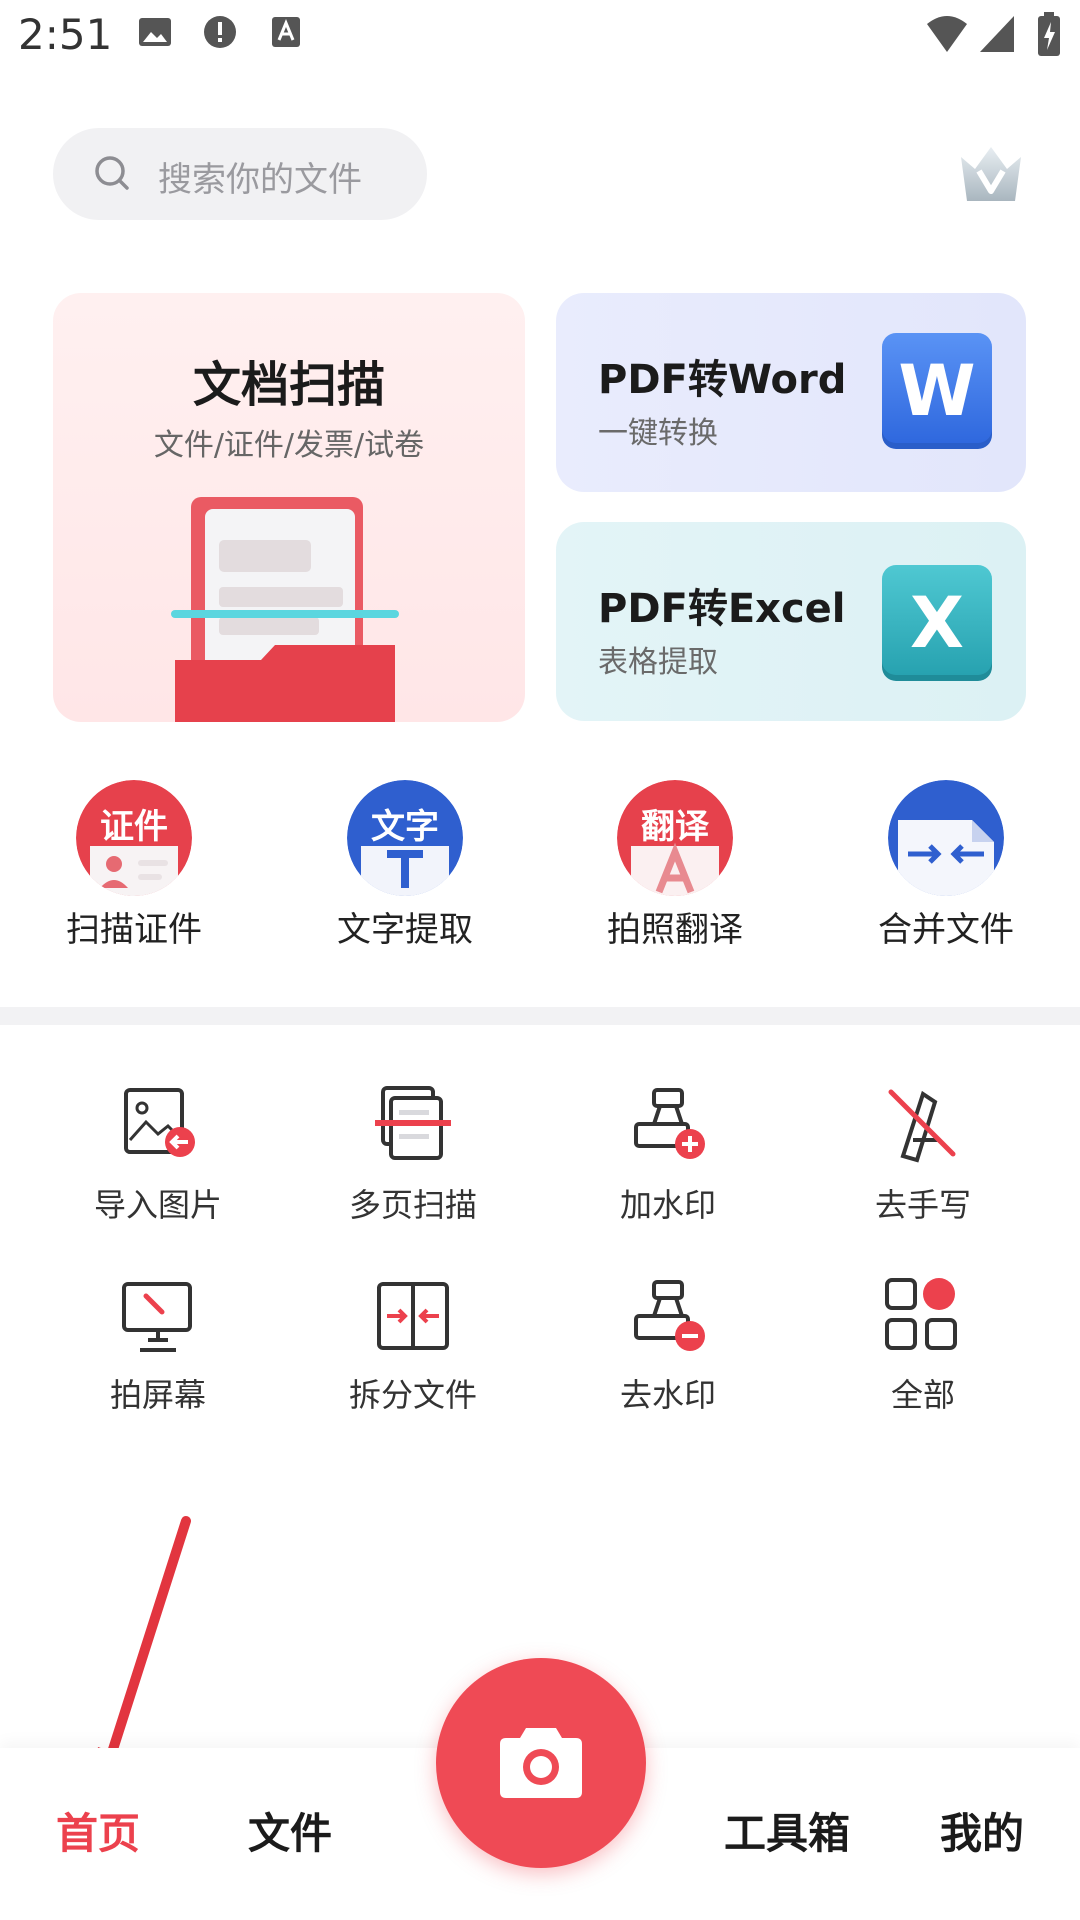  I want to click on tool-import-image-label: 导入图片, so click(157, 1205).